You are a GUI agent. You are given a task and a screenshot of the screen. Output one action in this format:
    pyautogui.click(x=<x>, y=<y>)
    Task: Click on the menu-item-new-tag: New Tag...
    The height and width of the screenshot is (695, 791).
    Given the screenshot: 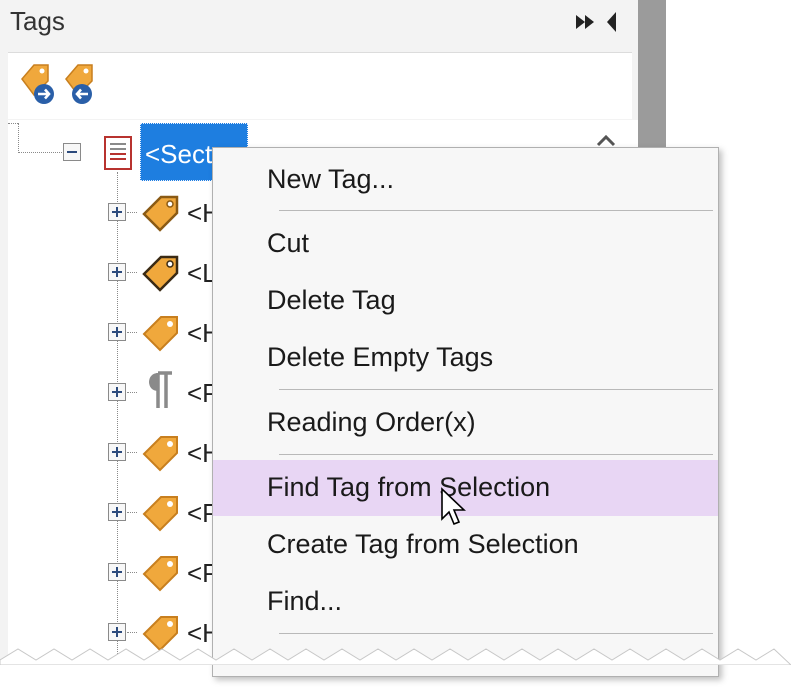 What is the action you would take?
    pyautogui.click(x=465, y=180)
    